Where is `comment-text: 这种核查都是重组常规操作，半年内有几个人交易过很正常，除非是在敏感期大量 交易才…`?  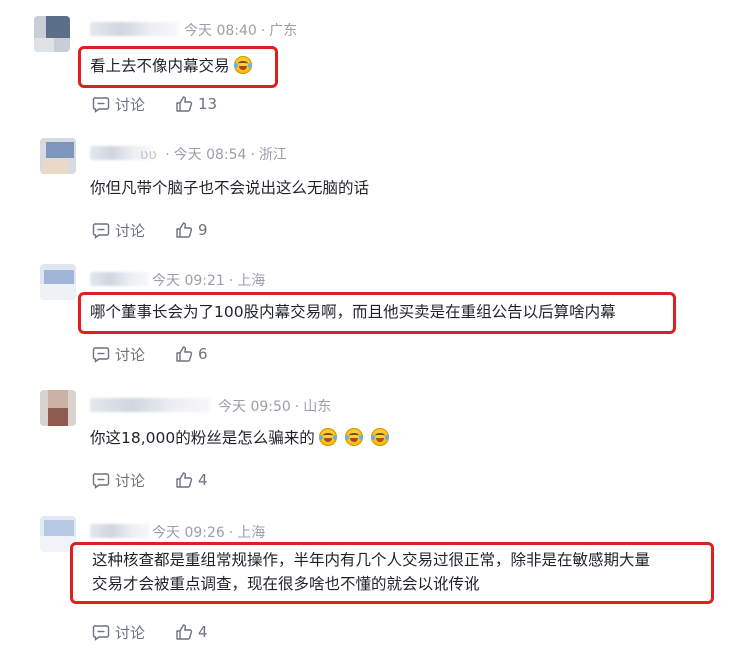 comment-text: 这种核查都是重组常规操作，半年内有几个人交易过很正常，除非是在敏感期大量 交易才… is located at coordinates (371, 572).